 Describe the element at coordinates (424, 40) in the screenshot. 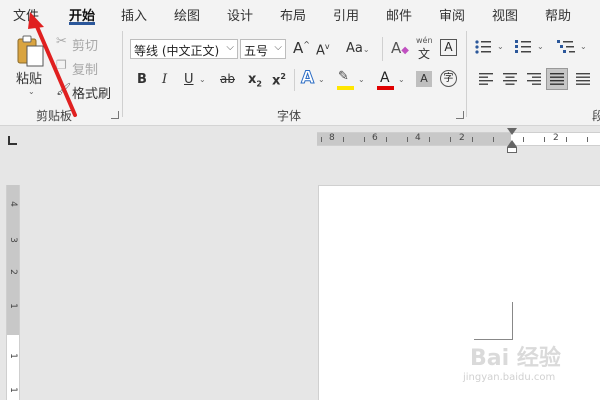

I see `phonetic-guide-top: wén` at that location.